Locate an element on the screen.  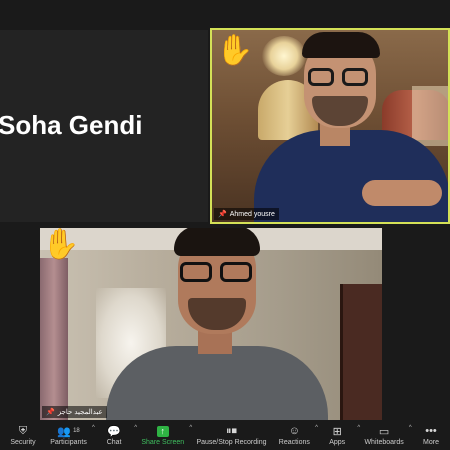
whiteboards-label: Whiteboards is located at coordinates (384, 442).